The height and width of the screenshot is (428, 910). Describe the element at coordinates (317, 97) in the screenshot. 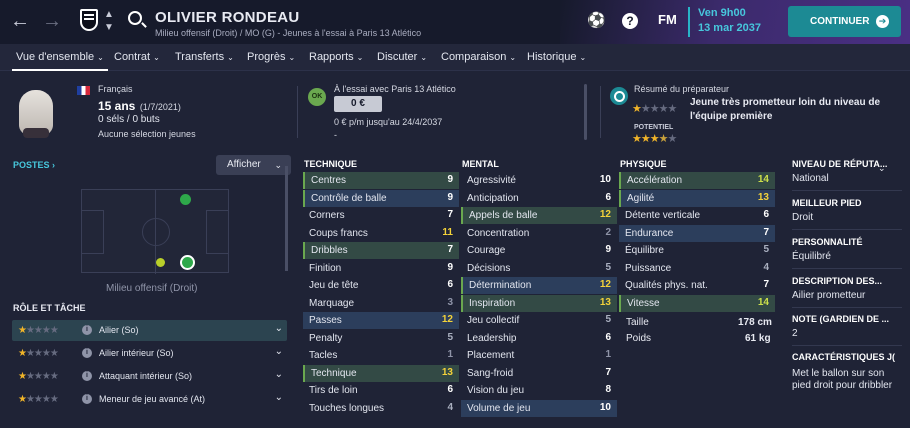

I see `status-badge: OK` at that location.